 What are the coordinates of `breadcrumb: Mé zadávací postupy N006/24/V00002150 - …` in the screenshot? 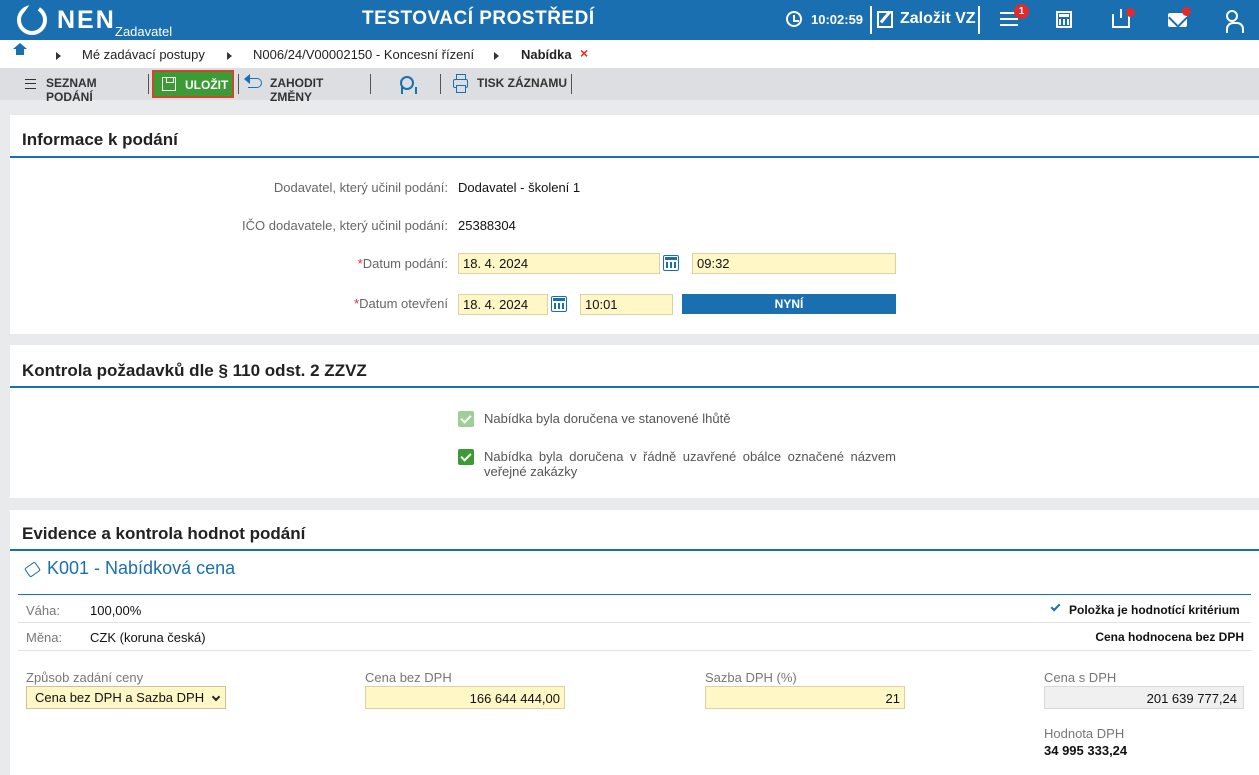 It's located at (629, 54).